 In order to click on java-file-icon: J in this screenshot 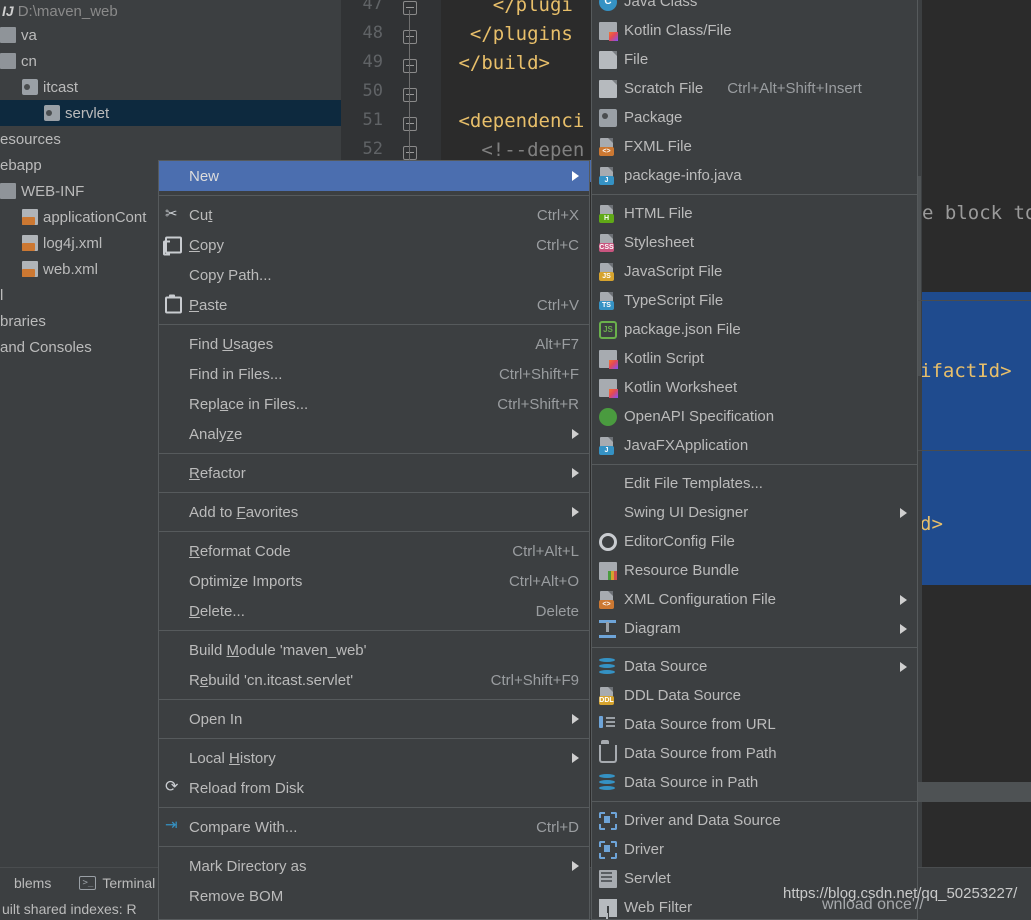, I will do `click(608, 175)`.